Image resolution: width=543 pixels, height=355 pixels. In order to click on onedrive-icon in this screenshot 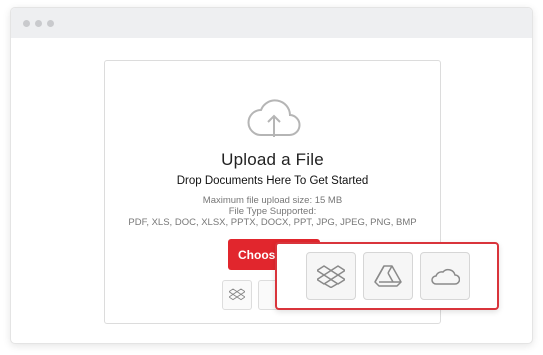, I will do `click(445, 276)`.